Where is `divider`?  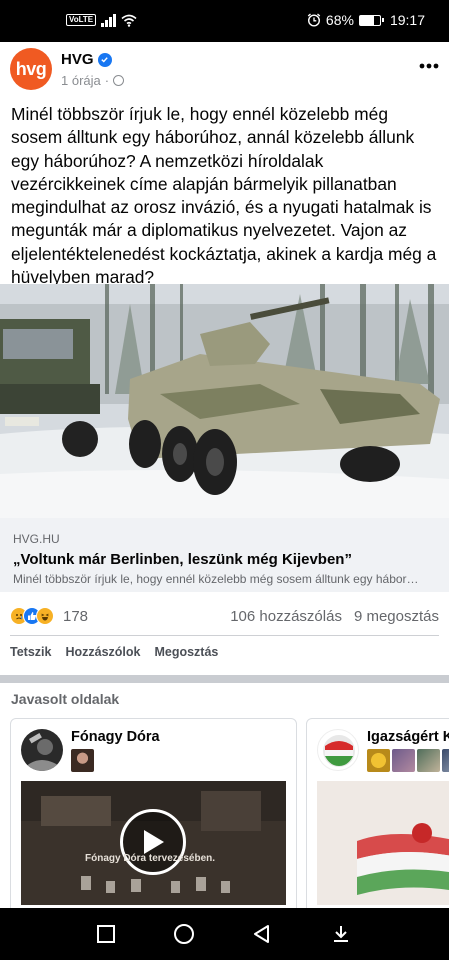 divider is located at coordinates (224, 635).